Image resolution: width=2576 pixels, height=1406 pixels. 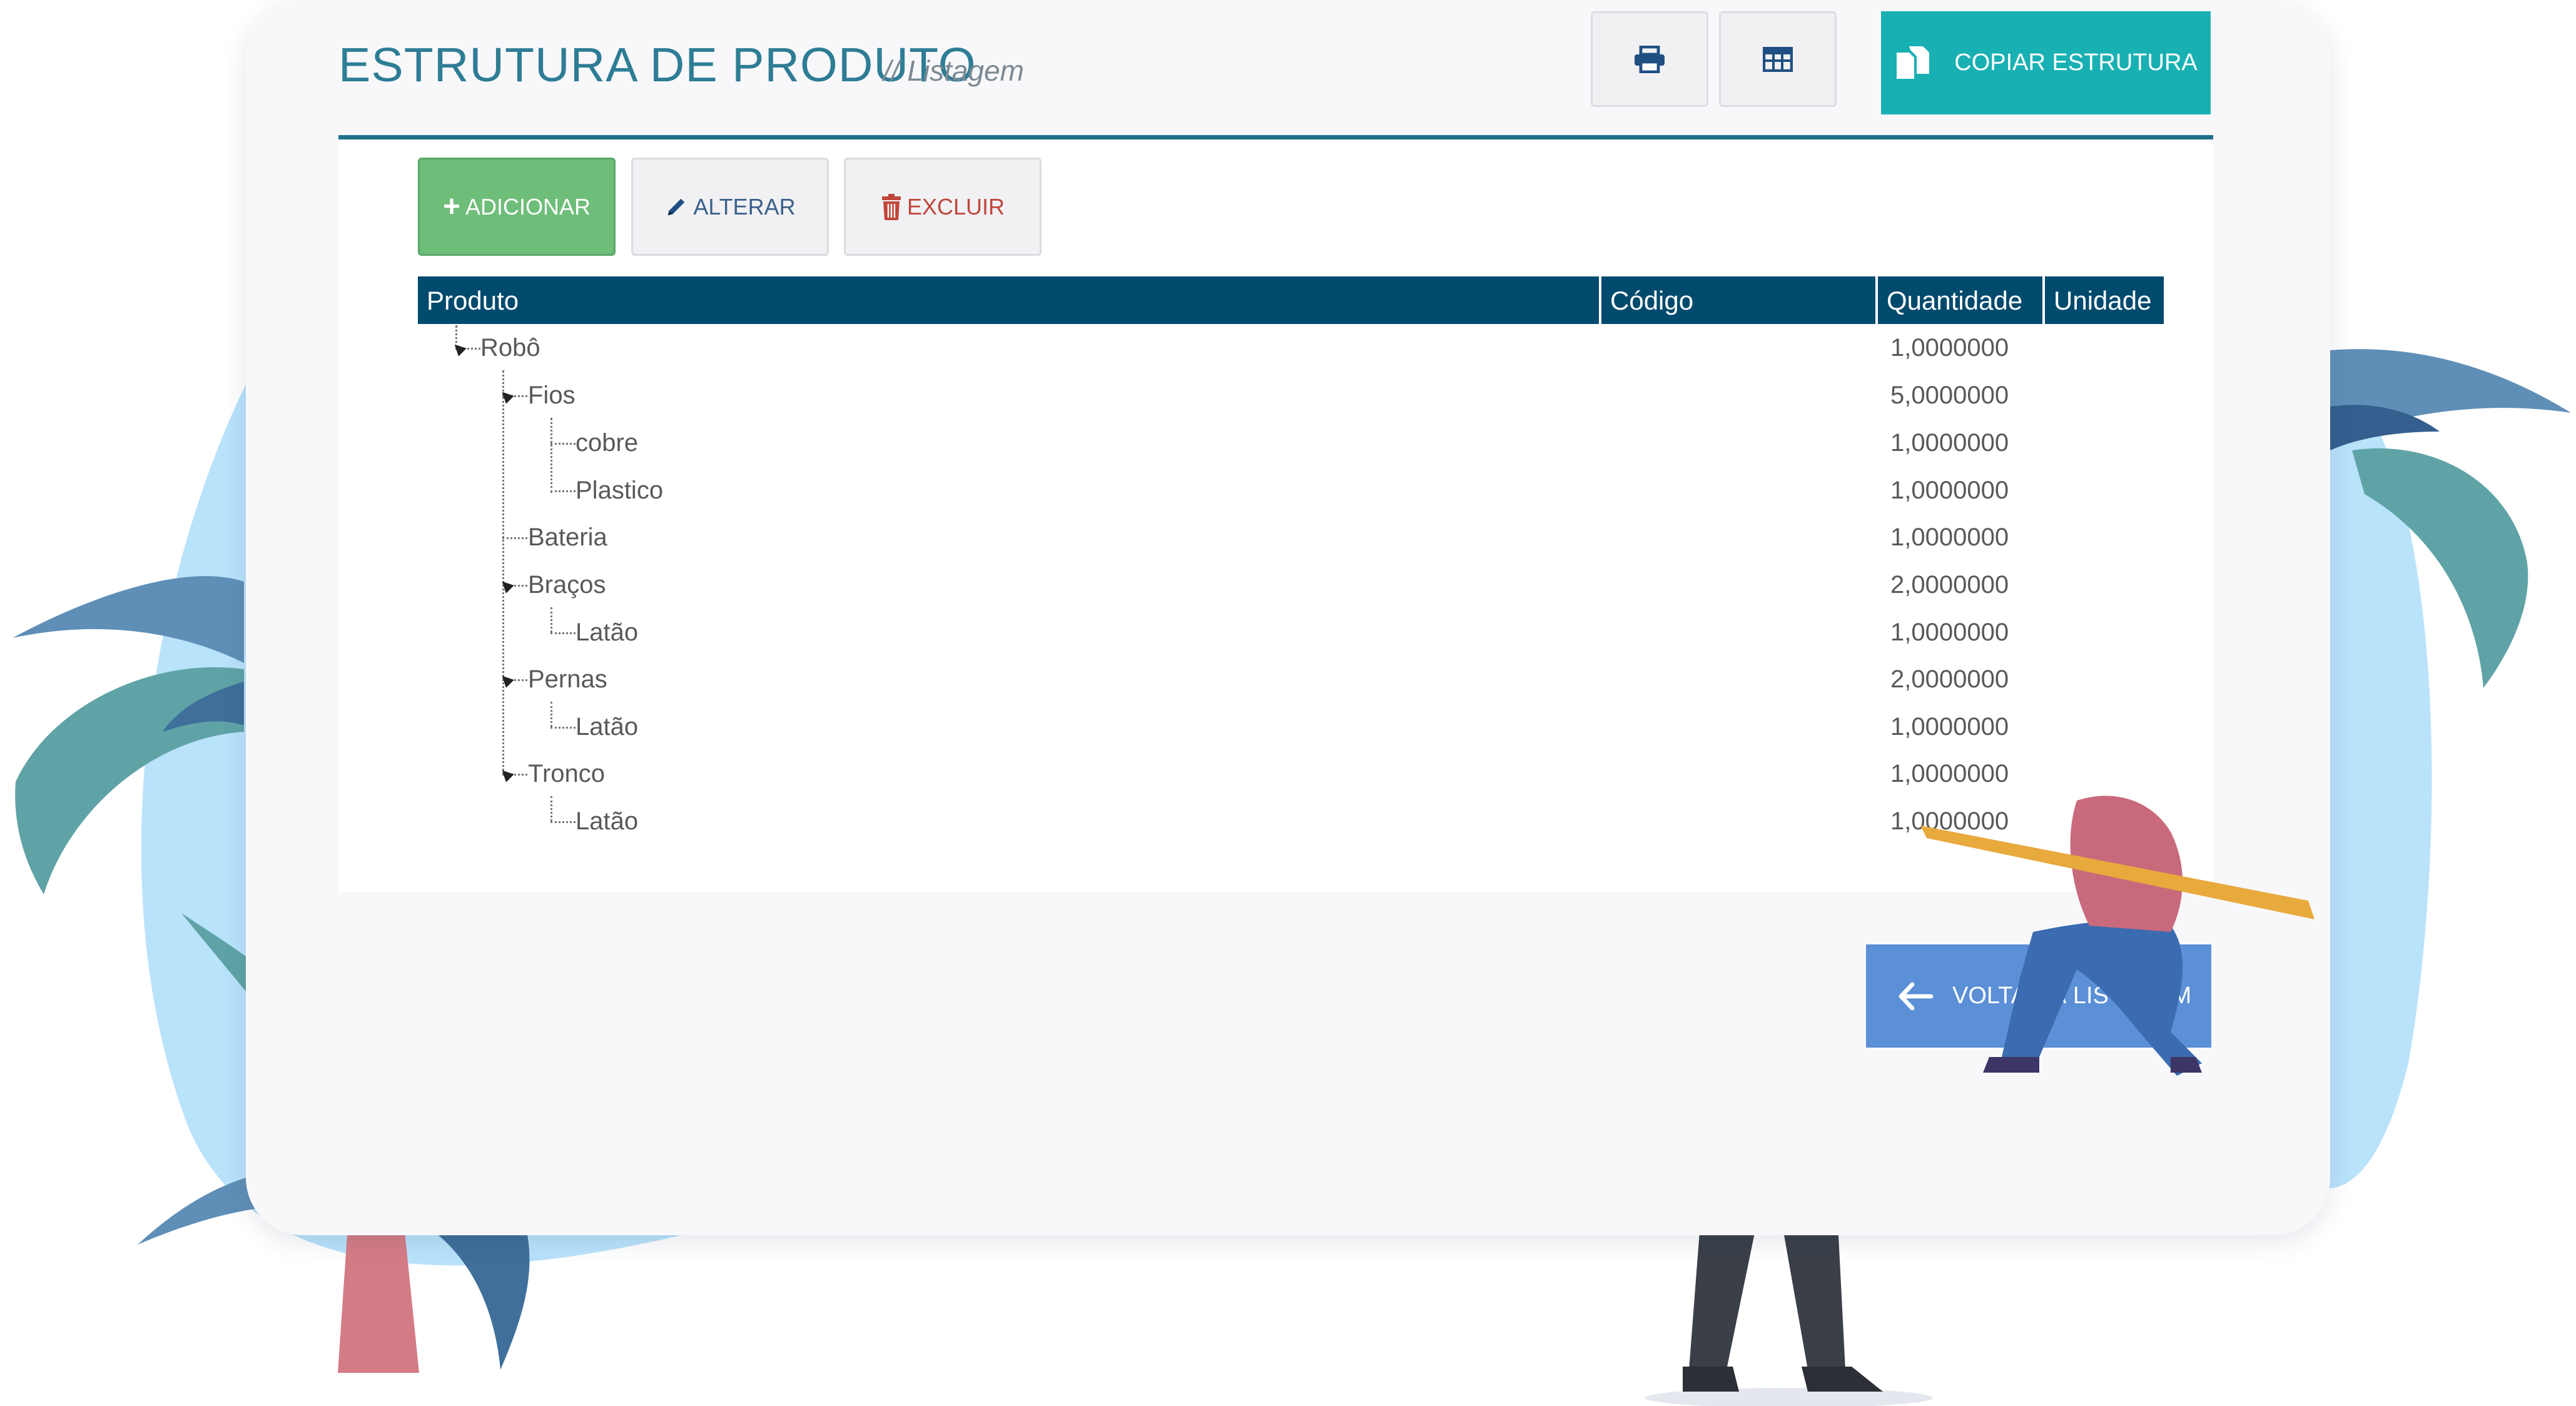 What do you see at coordinates (1737, 300) in the screenshot?
I see `column-header-codigo: Código` at bounding box center [1737, 300].